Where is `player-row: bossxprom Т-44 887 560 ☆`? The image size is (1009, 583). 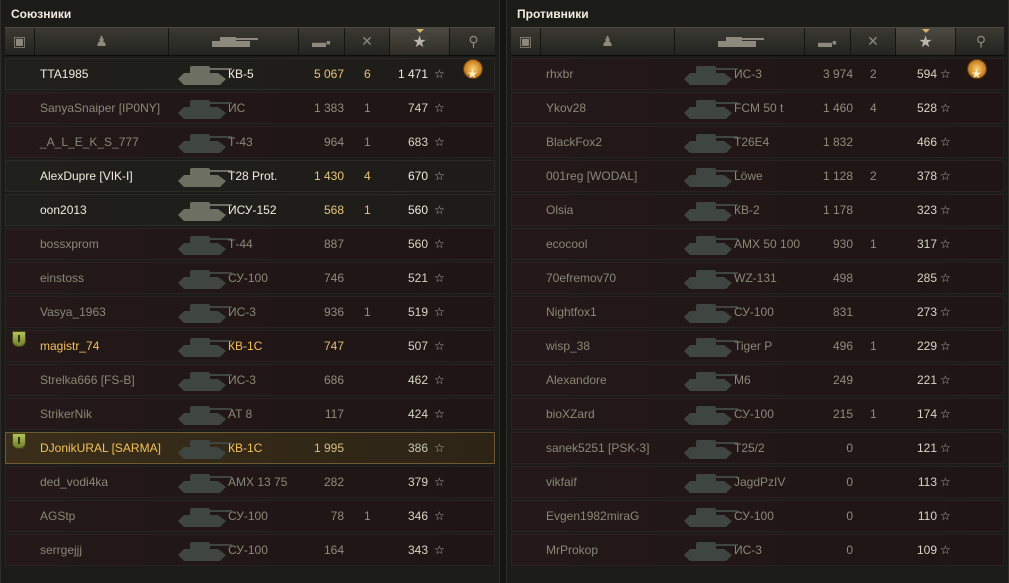 player-row: bossxprom Т-44 887 560 ☆ is located at coordinates (250, 244).